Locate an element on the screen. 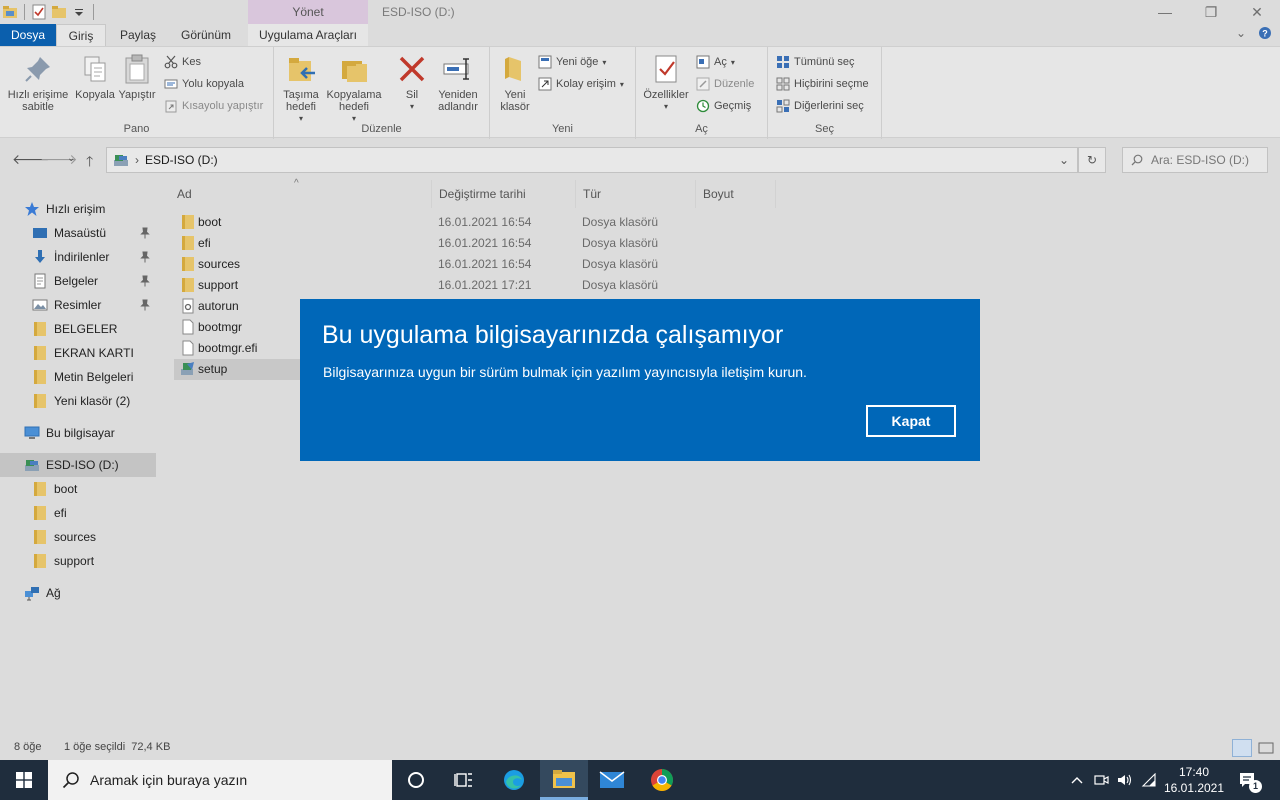 This screenshot has height=800, width=1280. show-hidden-icons-chevron-icon is located at coordinates (1077, 780).